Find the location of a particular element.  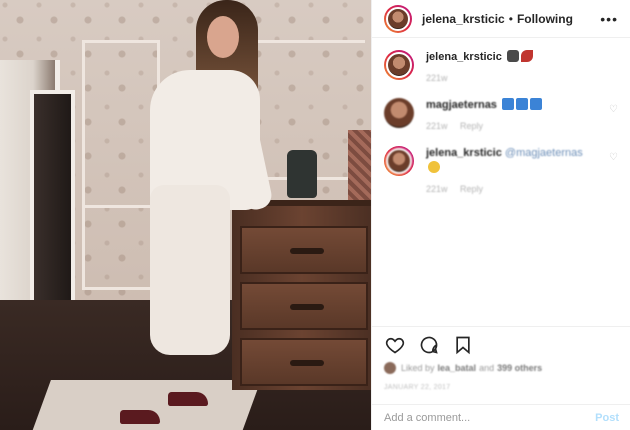

leaf-emoji-icon is located at coordinates (526, 56).